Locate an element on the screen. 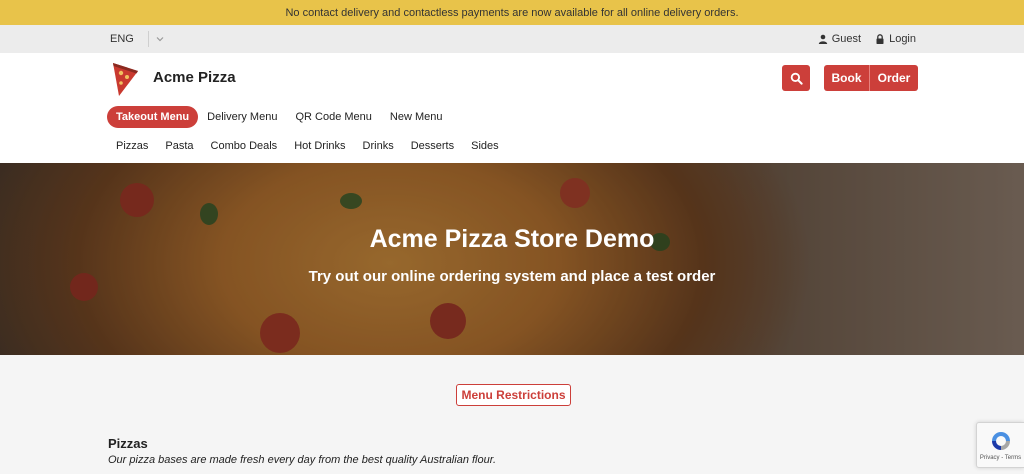 Image resolution: width=1024 pixels, height=474 pixels. menu-restrictions-button: Menu Restrictions is located at coordinates (513, 395).